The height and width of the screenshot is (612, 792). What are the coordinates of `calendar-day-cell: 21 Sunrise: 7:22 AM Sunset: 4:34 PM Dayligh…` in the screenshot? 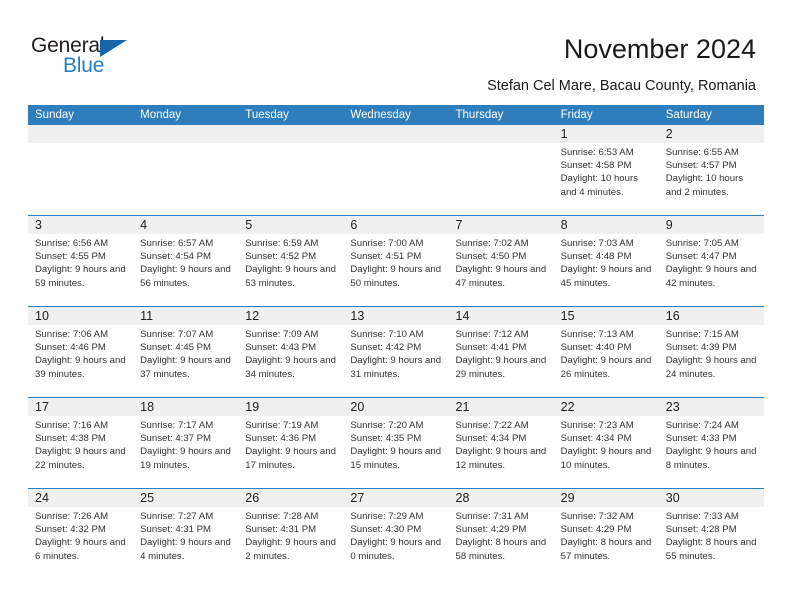 It's located at (501, 443).